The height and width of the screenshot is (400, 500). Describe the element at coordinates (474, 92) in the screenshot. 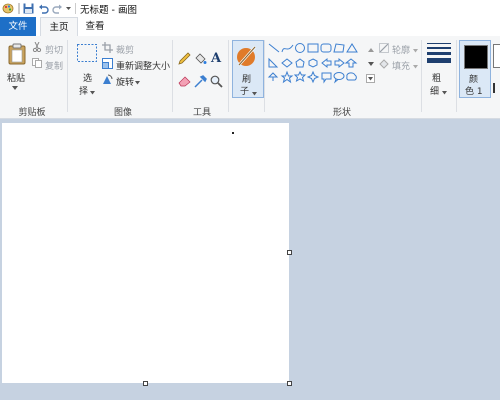

I see `color-1-label-line2: 色 1` at that location.